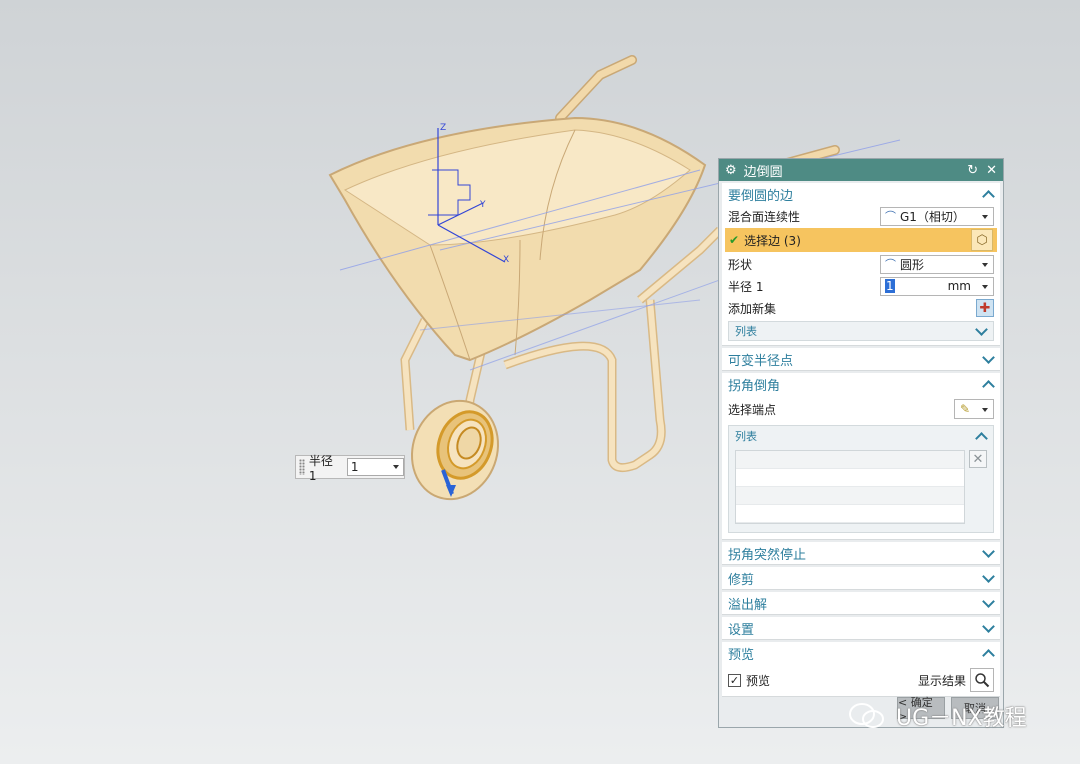  Describe the element at coordinates (748, 605) in the screenshot. I see `section-overflow-title: 溢出解` at that location.